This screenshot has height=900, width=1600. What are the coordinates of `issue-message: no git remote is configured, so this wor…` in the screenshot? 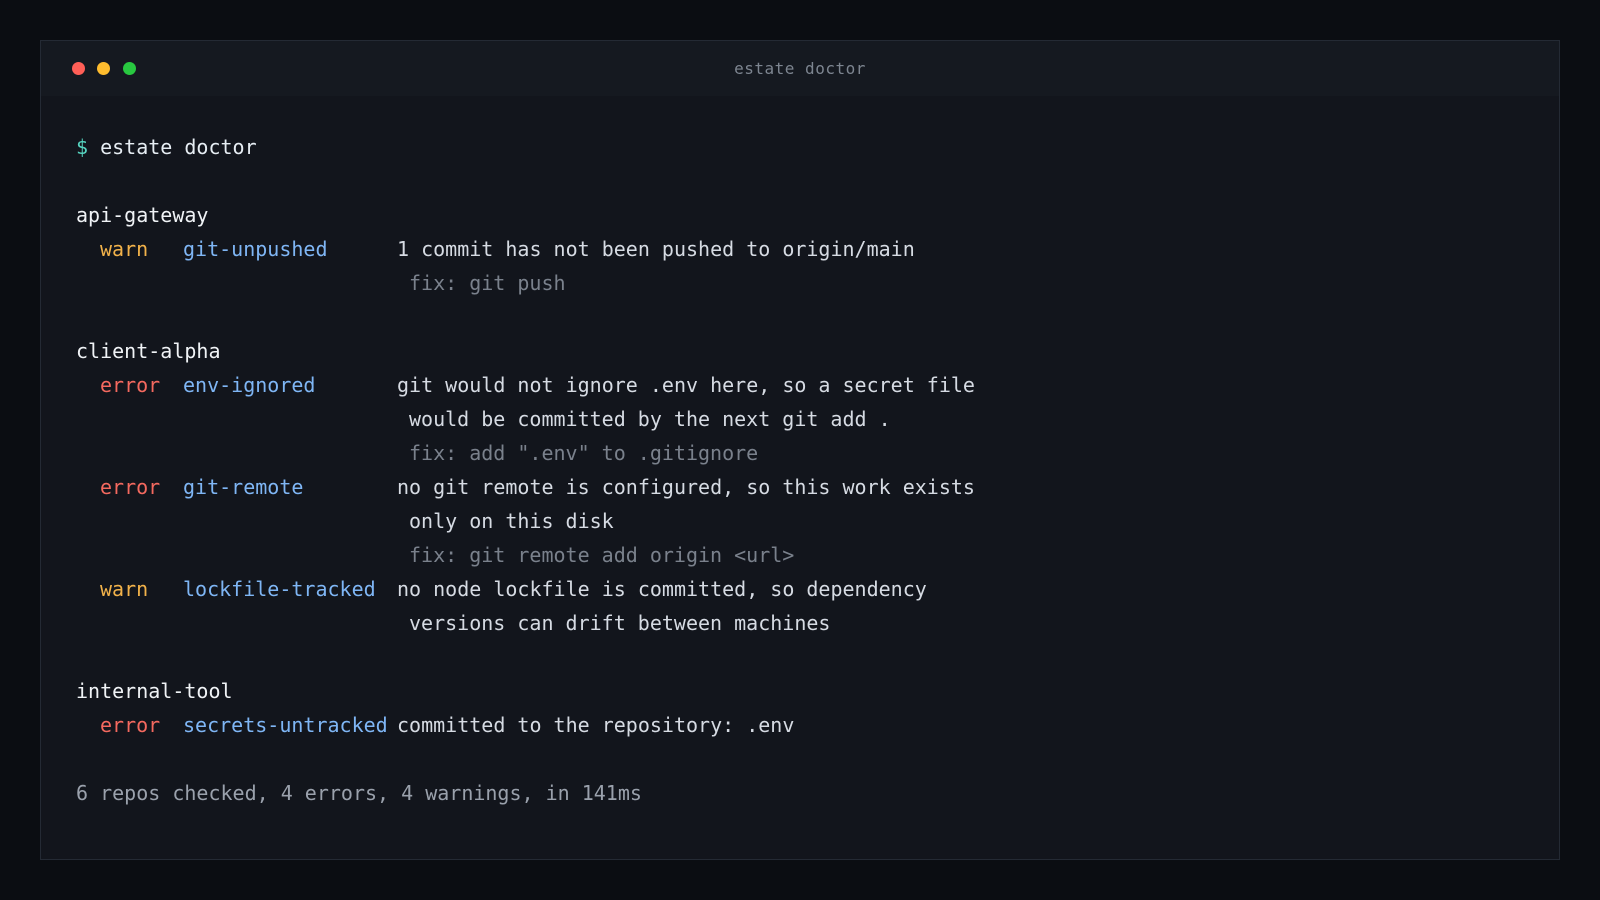 It's located at (686, 487).